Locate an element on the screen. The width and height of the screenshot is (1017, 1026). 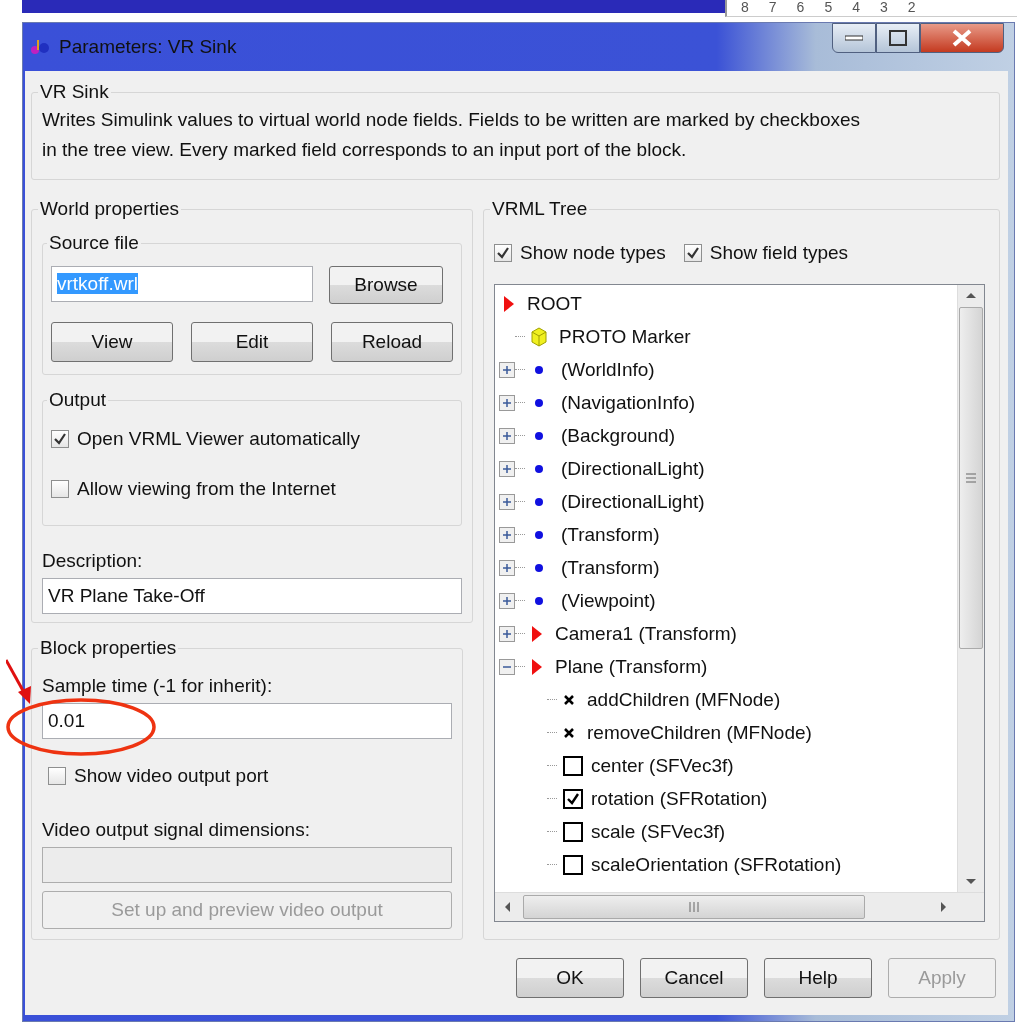
cube-icon is located at coordinates (539, 336).